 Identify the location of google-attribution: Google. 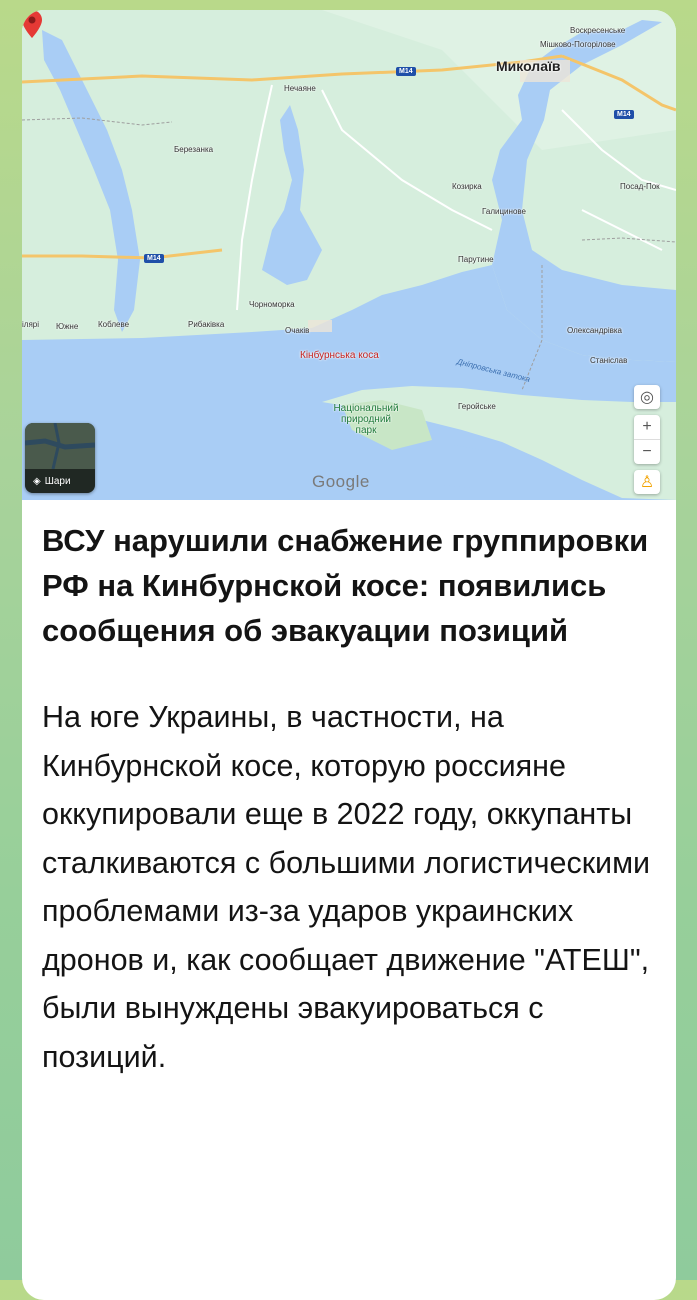
(341, 481).